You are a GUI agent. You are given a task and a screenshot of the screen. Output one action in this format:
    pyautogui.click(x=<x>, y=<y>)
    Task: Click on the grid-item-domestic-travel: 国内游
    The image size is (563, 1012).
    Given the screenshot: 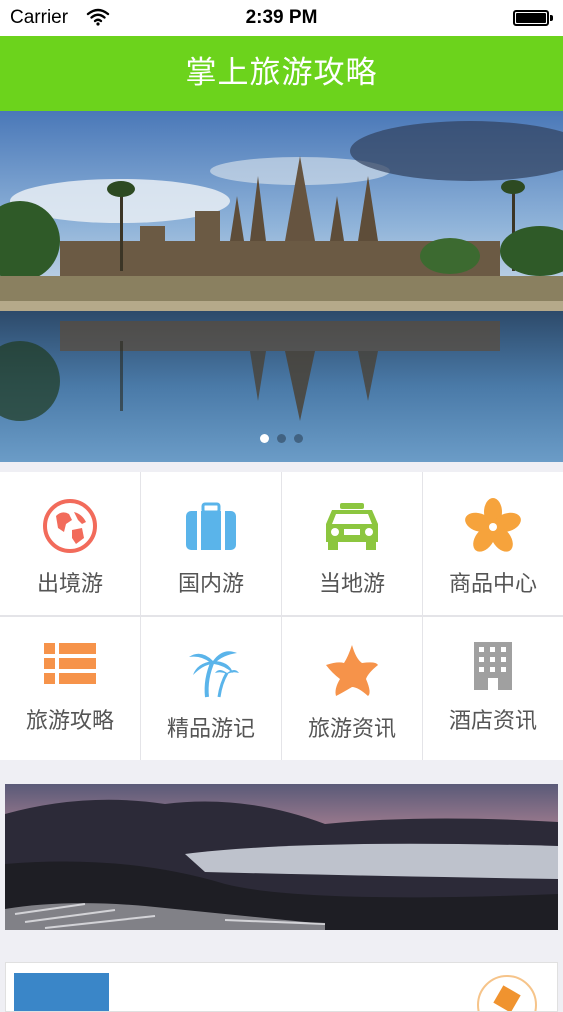 What is the action you would take?
    pyautogui.click(x=211, y=543)
    